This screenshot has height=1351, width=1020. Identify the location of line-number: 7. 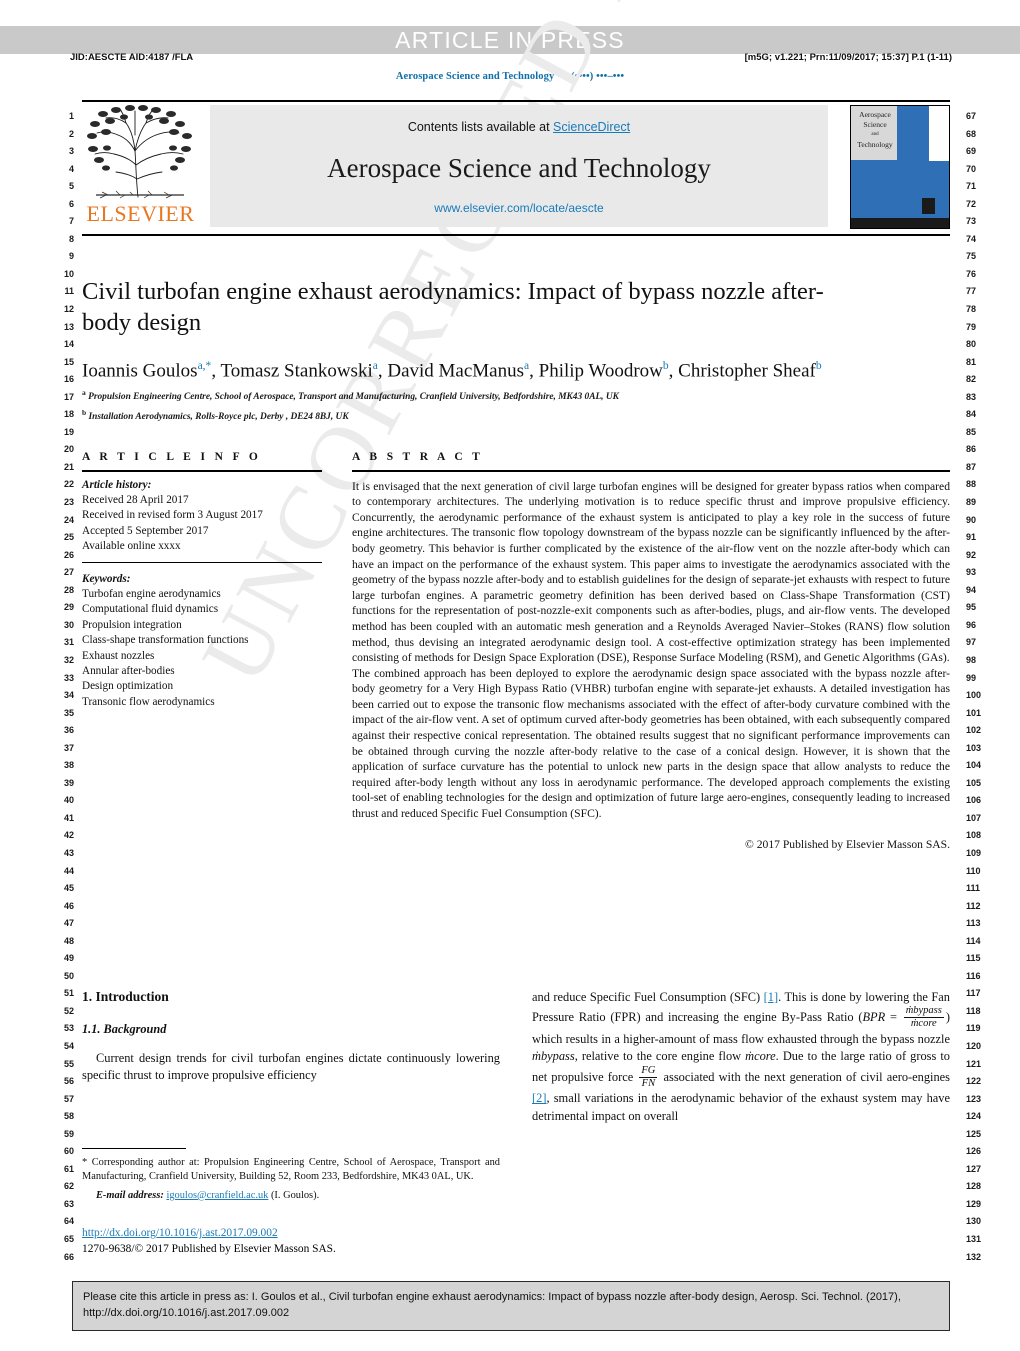
(71, 221).